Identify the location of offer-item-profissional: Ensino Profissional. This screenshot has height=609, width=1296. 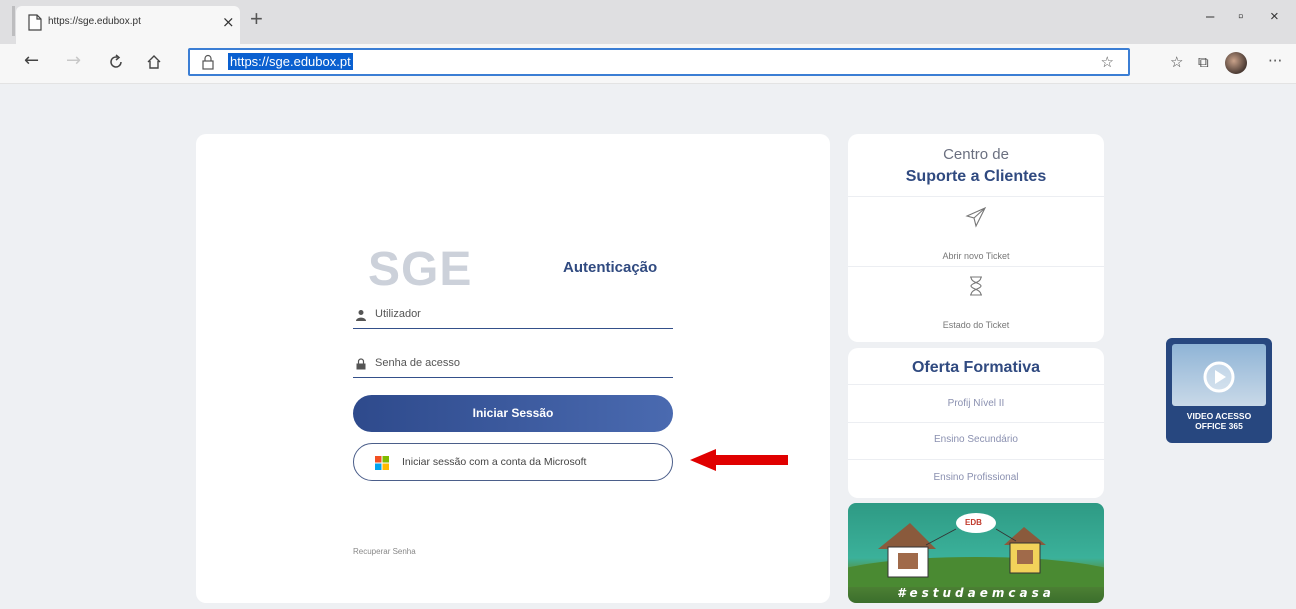
(976, 477).